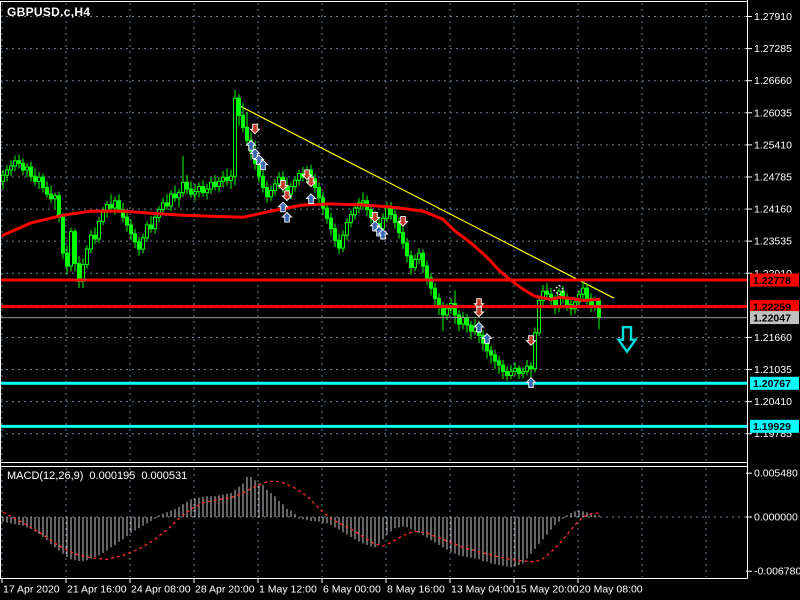  I want to click on big-down-arrow-icon, so click(627, 340).